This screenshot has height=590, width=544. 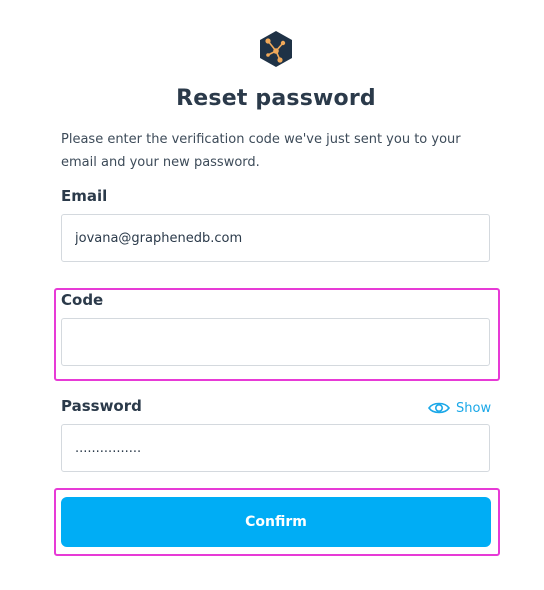 What do you see at coordinates (82, 300) in the screenshot?
I see `code-label: Code` at bounding box center [82, 300].